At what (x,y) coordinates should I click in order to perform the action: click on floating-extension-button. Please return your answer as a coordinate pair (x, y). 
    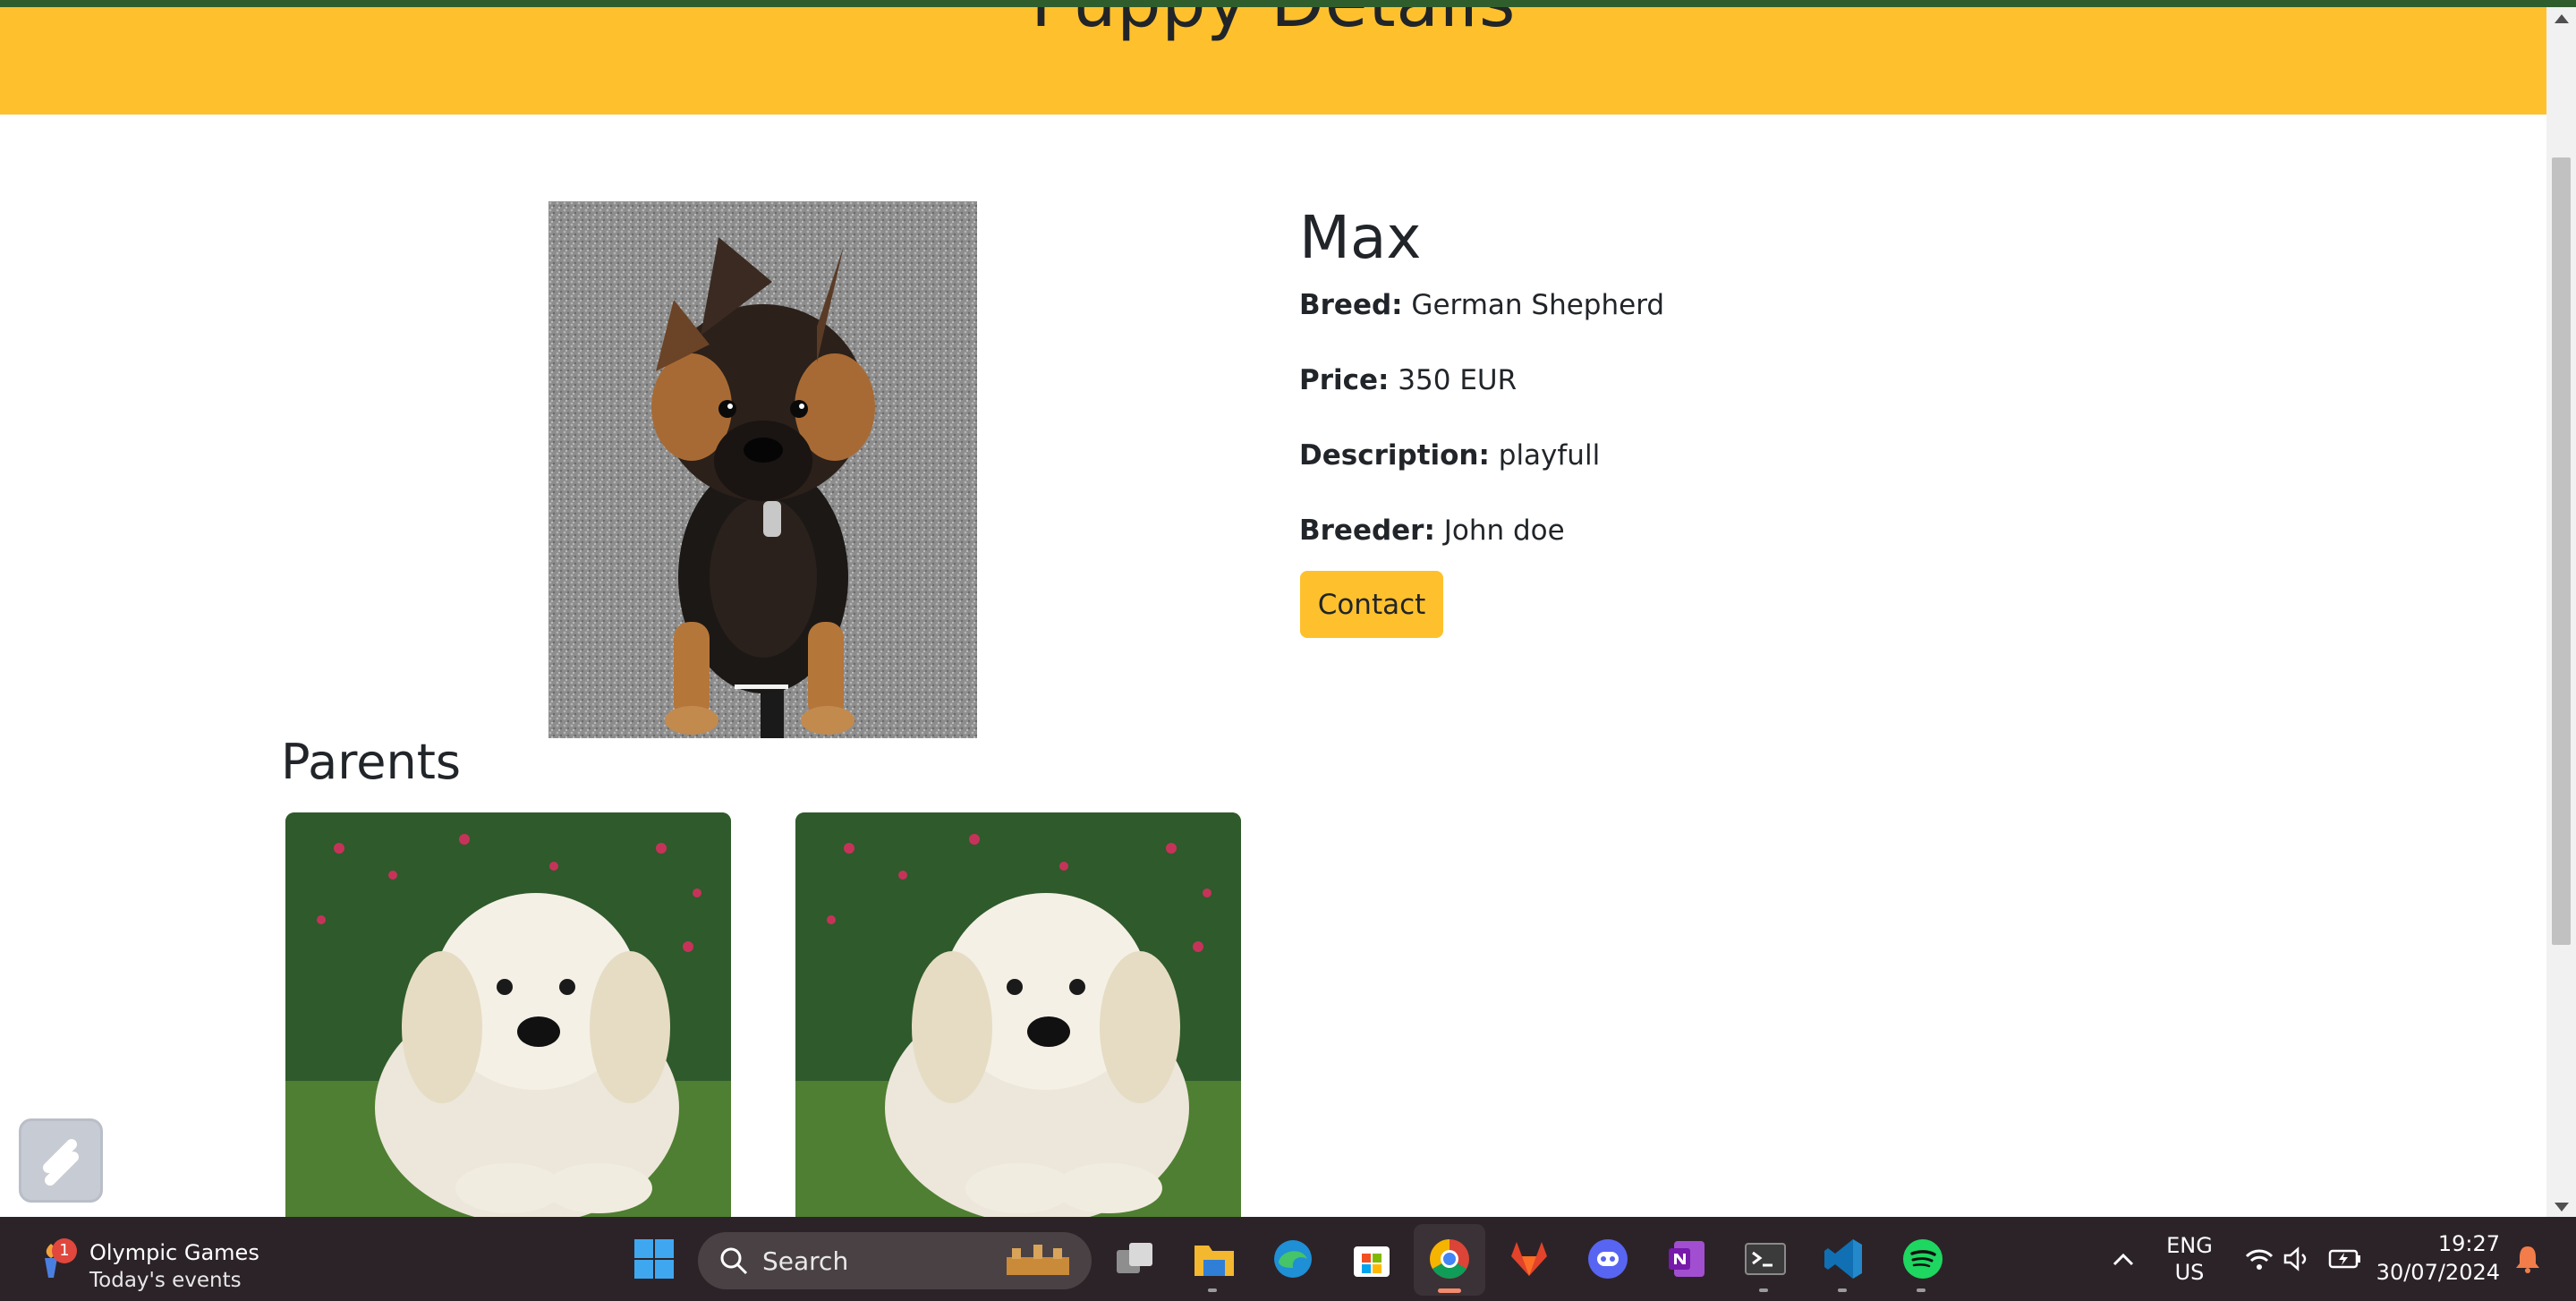
    Looking at the image, I should click on (61, 1160).